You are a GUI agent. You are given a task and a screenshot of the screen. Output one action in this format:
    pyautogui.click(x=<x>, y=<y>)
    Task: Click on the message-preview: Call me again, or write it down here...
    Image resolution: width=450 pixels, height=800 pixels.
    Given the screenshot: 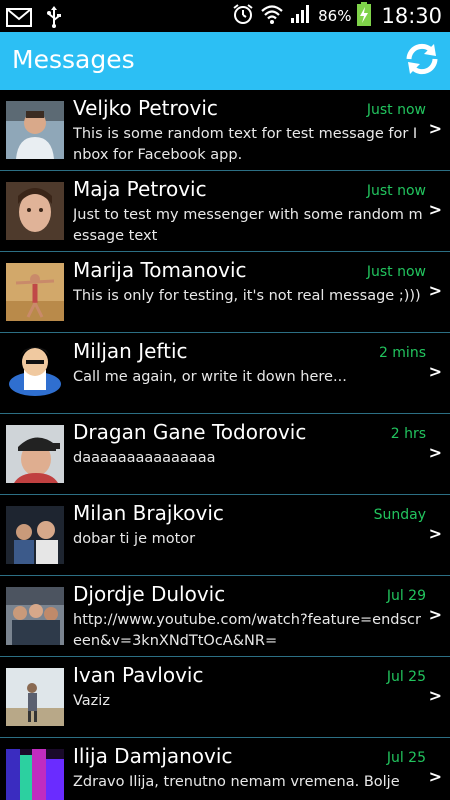 What is the action you would take?
    pyautogui.click(x=210, y=377)
    